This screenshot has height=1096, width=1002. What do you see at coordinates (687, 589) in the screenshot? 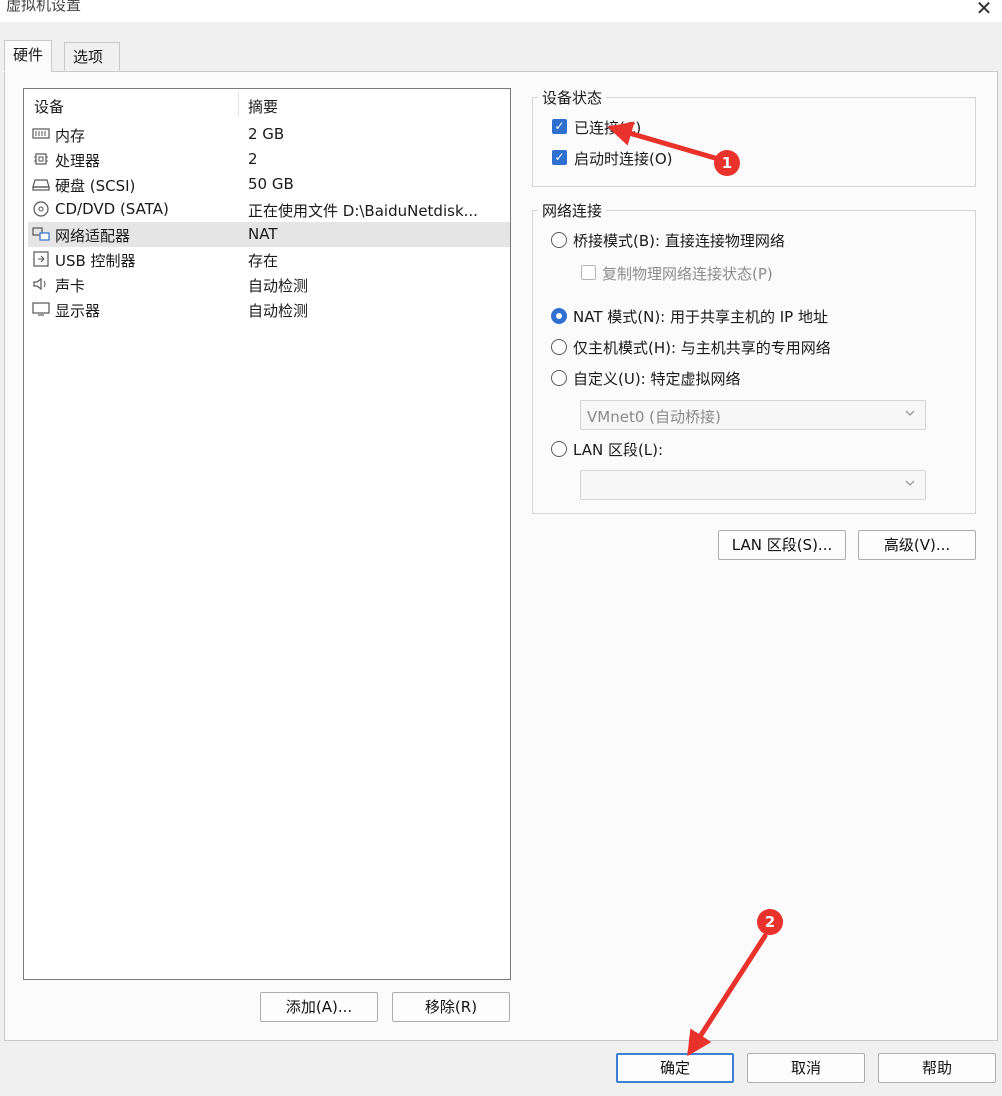
I see `annotation-arrows` at bounding box center [687, 589].